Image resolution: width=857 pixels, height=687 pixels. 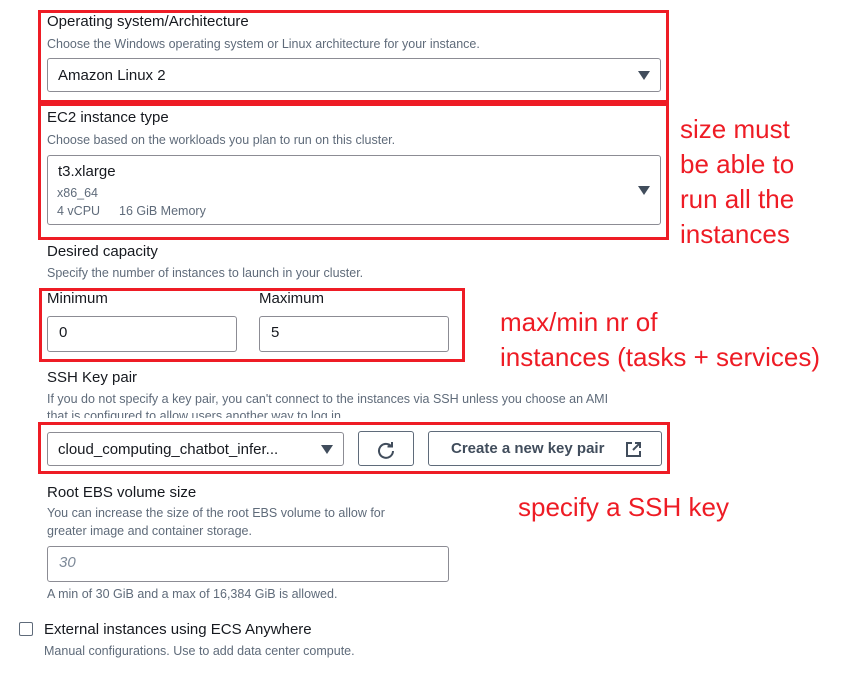 What do you see at coordinates (735, 129) in the screenshot?
I see `annotation-size-note-line: size must` at bounding box center [735, 129].